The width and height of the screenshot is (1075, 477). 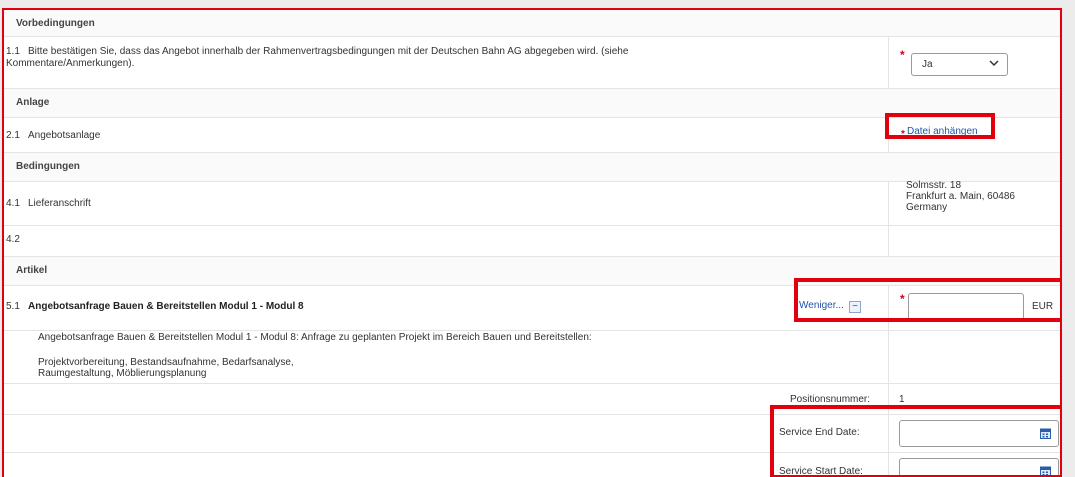 What do you see at coordinates (927, 207) in the screenshot?
I see `address-line-3: Germany` at bounding box center [927, 207].